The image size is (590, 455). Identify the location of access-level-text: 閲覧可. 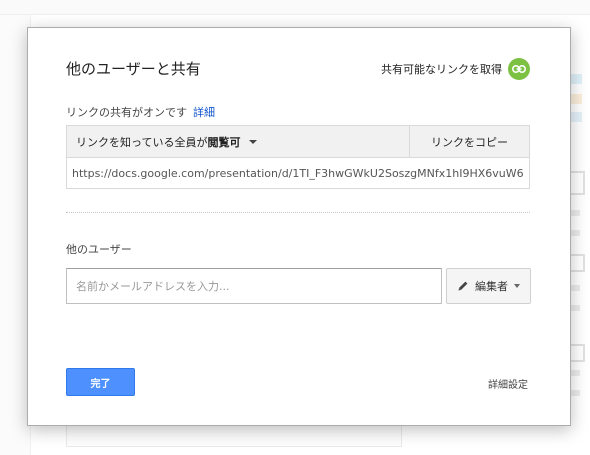
(224, 142).